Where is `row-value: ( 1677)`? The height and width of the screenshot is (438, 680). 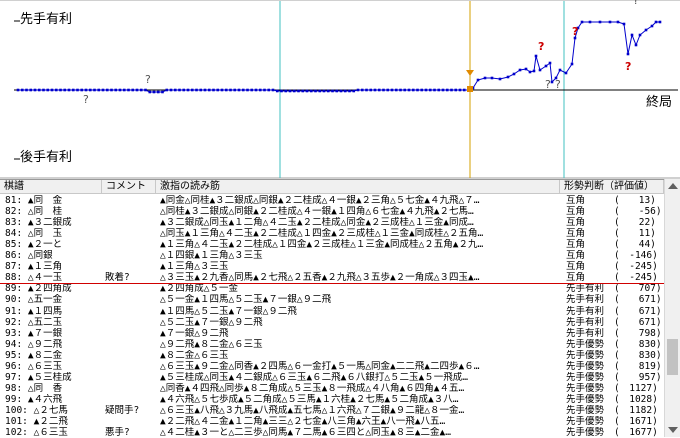 row-value: ( 1677) is located at coordinates (636, 432).